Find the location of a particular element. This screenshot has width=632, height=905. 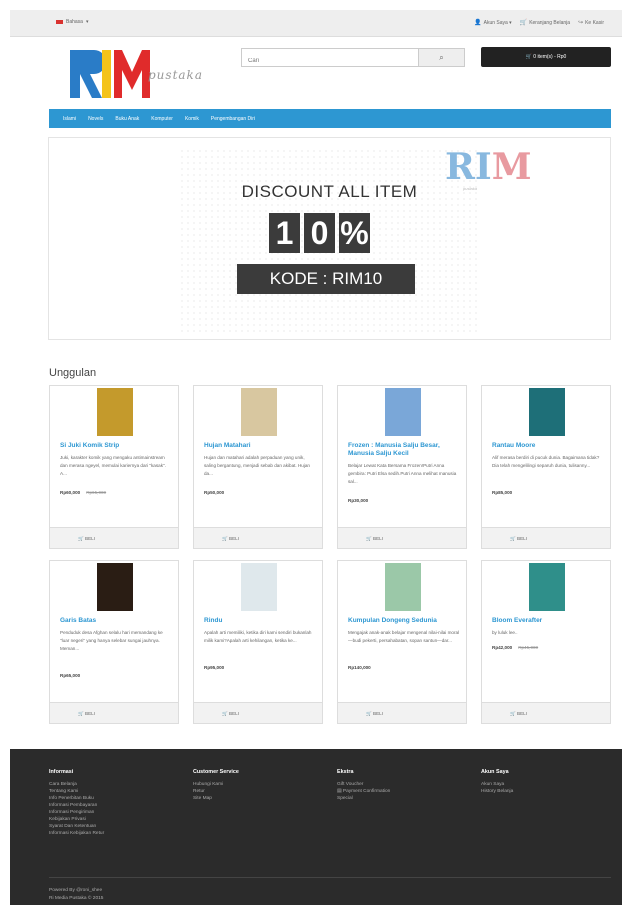

footer-link: Retur is located at coordinates (216, 791).